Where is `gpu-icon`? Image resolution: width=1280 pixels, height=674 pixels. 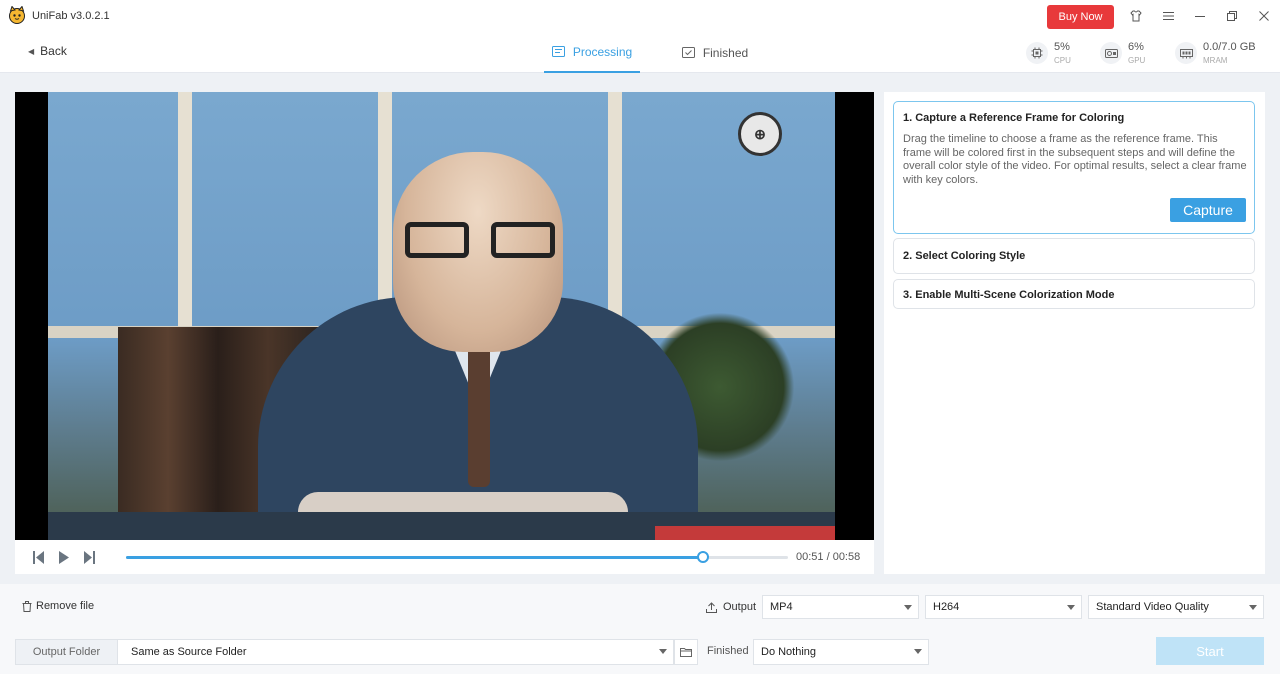 gpu-icon is located at coordinates (1111, 53).